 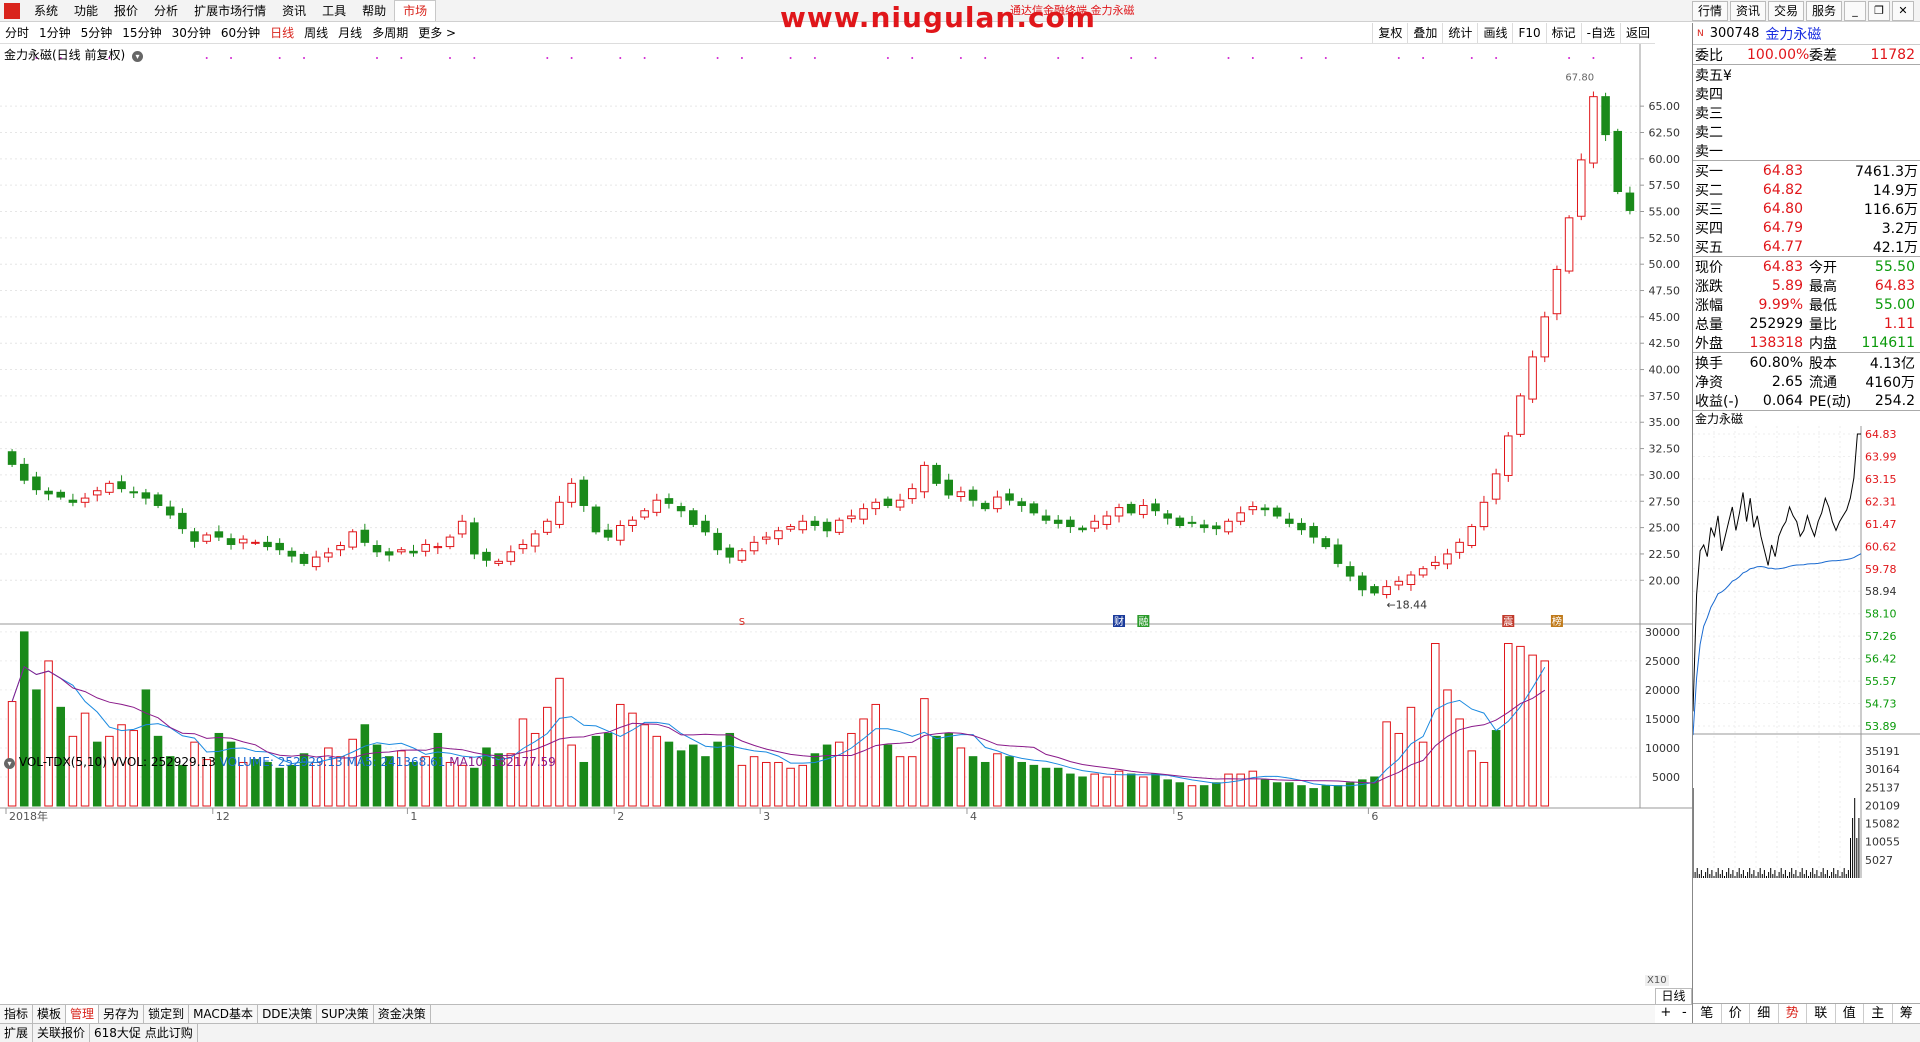 I want to click on period-multi: 多周期, so click(x=390, y=33).